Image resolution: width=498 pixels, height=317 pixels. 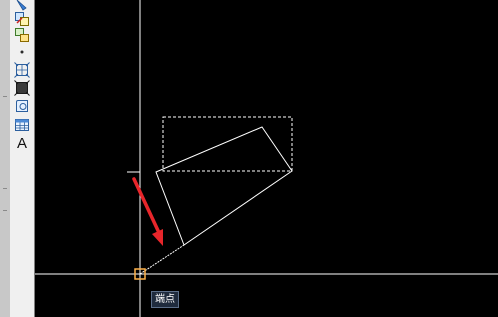 I want to click on annotation-arrow-head, so click(x=157, y=237).